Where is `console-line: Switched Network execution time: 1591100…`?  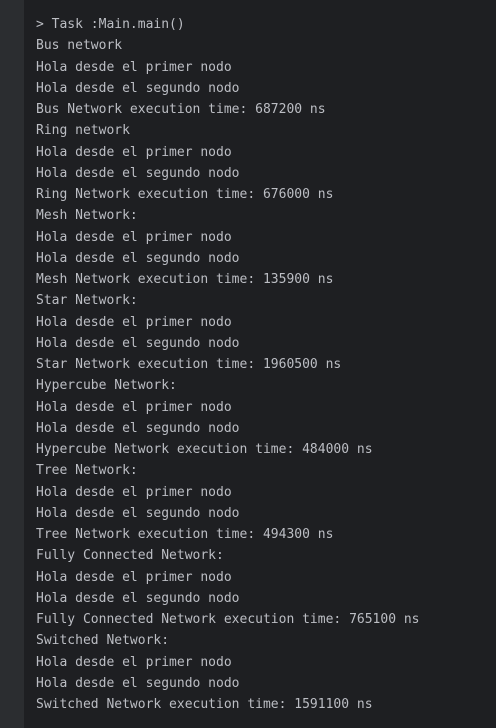 console-line: Switched Network execution time: 1591100… is located at coordinates (204, 704).